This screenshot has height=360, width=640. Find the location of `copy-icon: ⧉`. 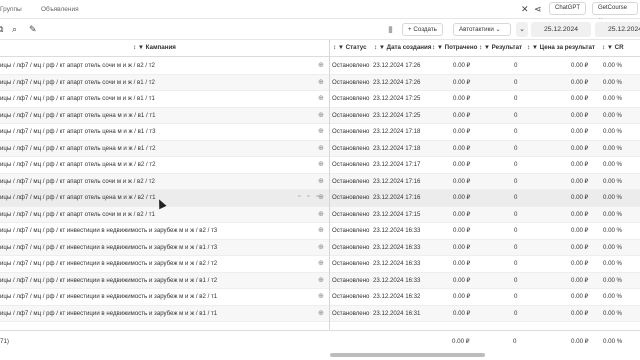

copy-icon: ⧉ is located at coordinates (1, 29).